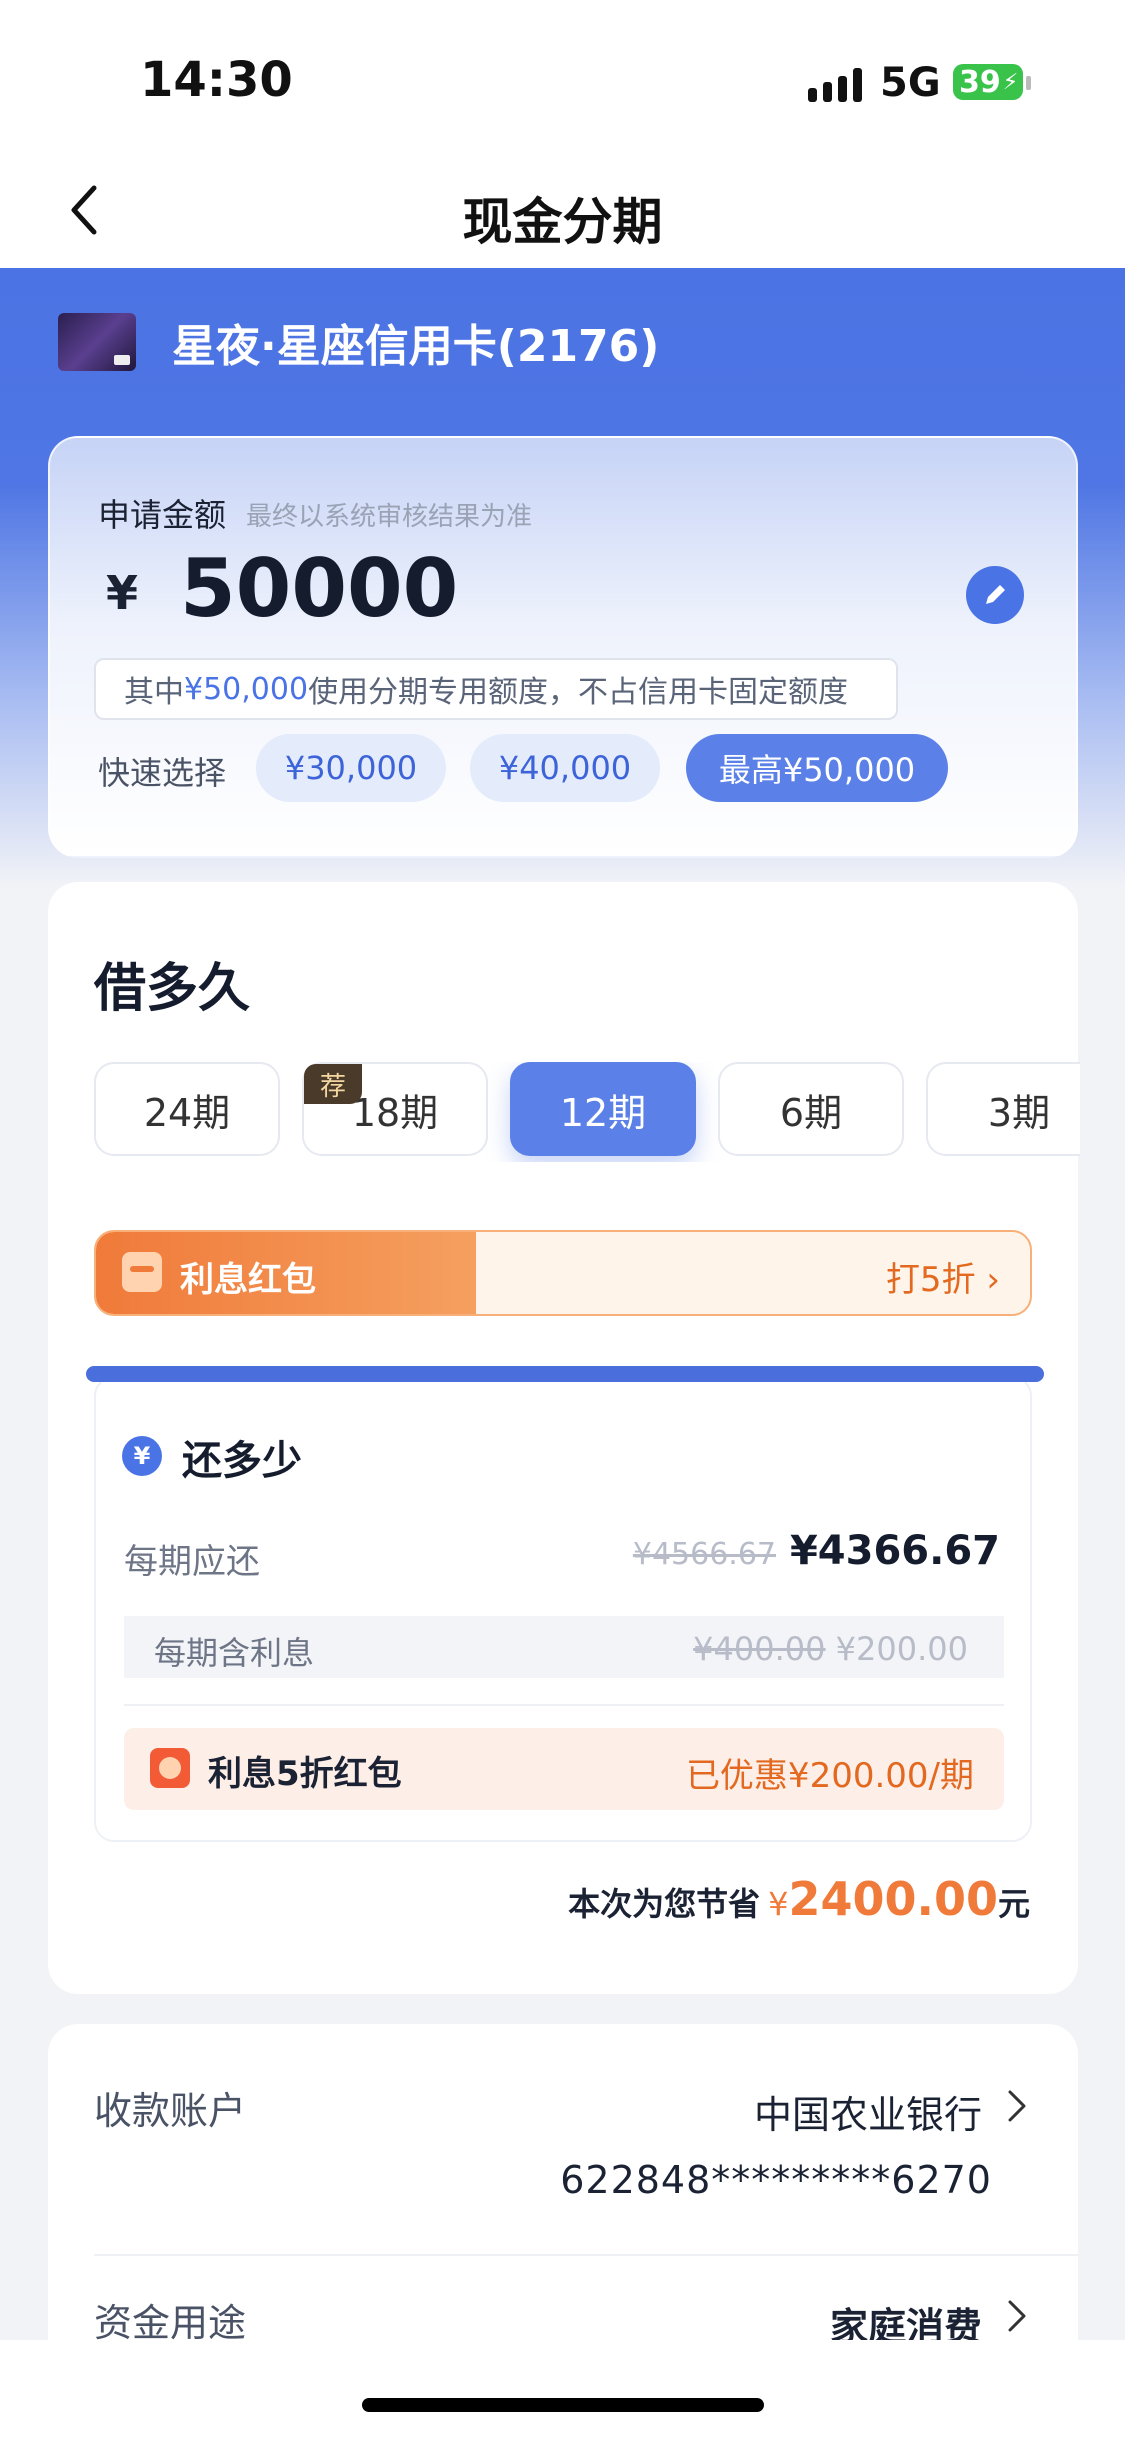 The image size is (1125, 2439). Describe the element at coordinates (1028, 83) in the screenshot. I see `battery-tip` at that location.